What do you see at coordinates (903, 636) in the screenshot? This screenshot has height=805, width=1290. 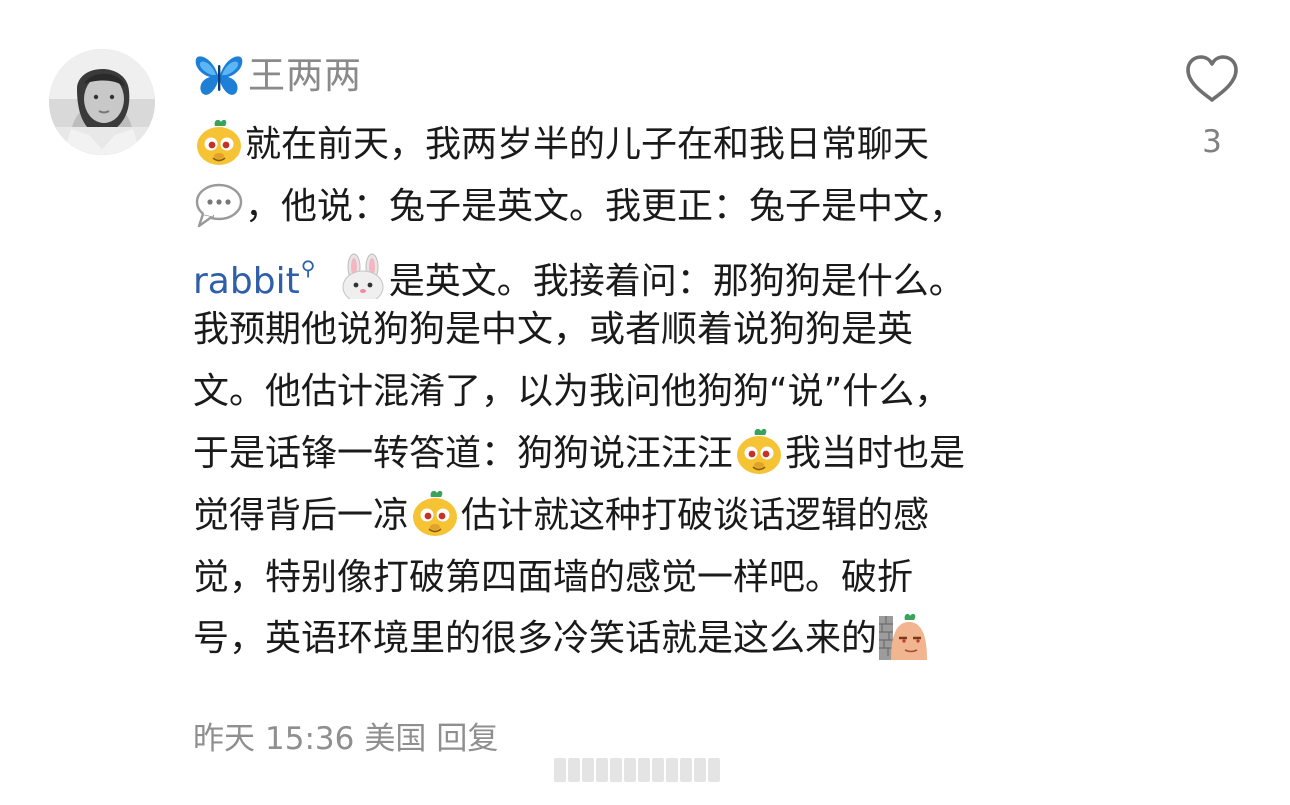 I see `peek-wall-emoji` at bounding box center [903, 636].